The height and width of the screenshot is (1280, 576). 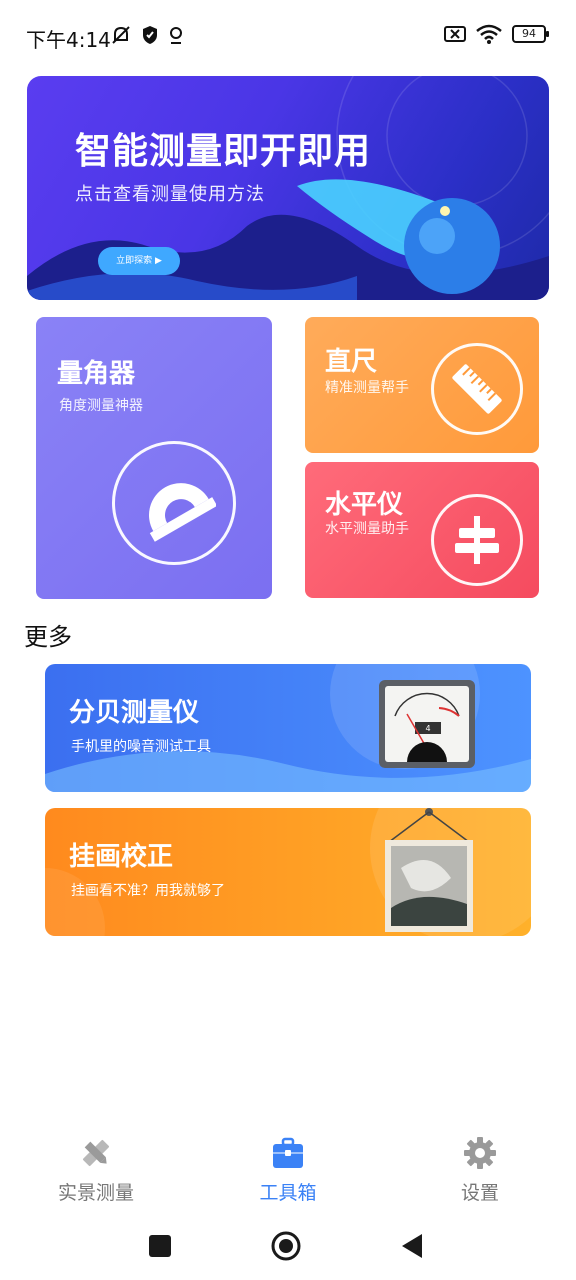 I want to click on protractor-card: 量角器 角度测量神器, so click(x=154, y=458).